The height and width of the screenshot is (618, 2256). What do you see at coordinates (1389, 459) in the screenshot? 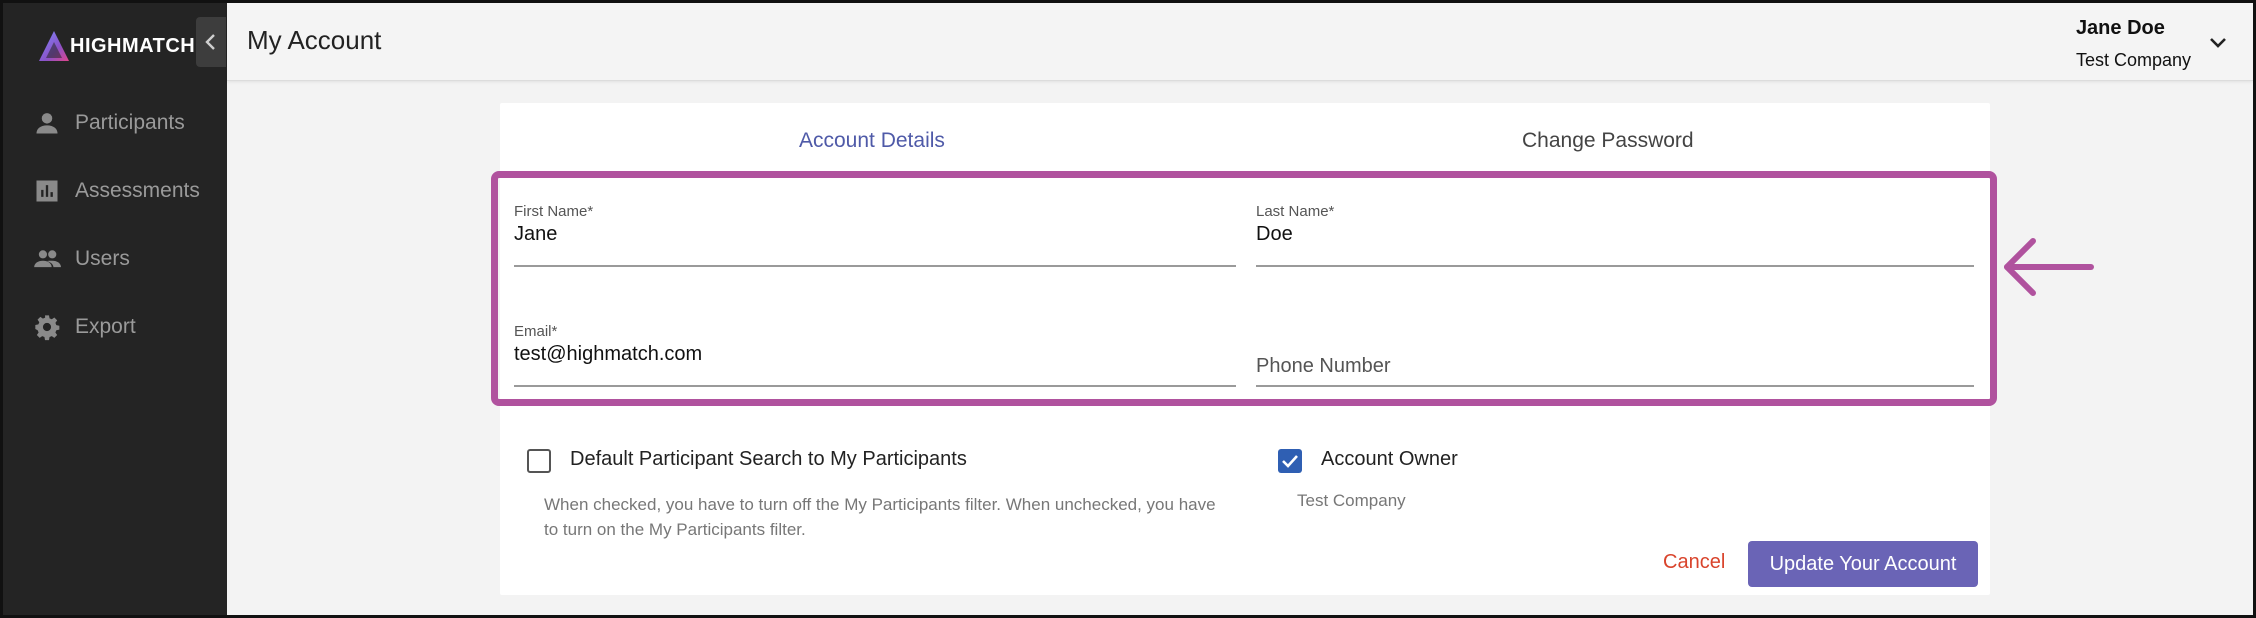
I see `account-owner-label: Account Owner` at bounding box center [1389, 459].